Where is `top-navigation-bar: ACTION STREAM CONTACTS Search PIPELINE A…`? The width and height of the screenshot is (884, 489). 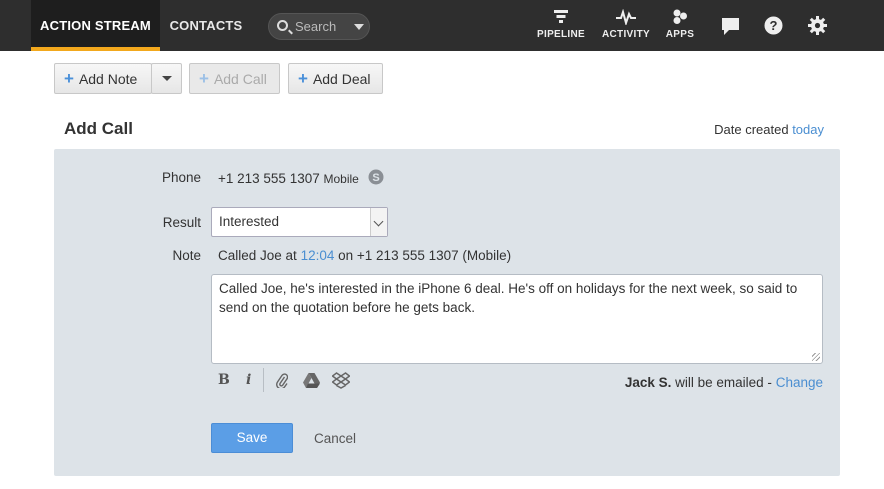 top-navigation-bar: ACTION STREAM CONTACTS Search PIPELINE A… is located at coordinates (442, 25).